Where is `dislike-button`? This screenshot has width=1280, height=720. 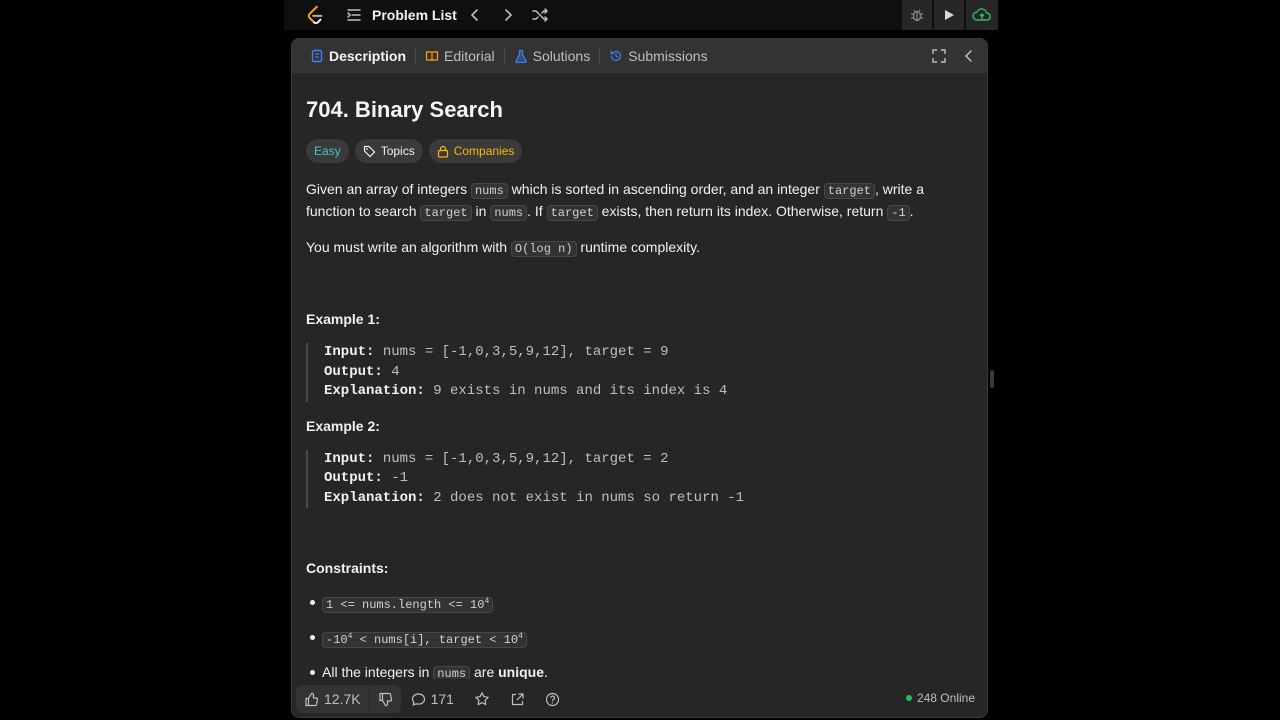 dislike-button is located at coordinates (384, 699).